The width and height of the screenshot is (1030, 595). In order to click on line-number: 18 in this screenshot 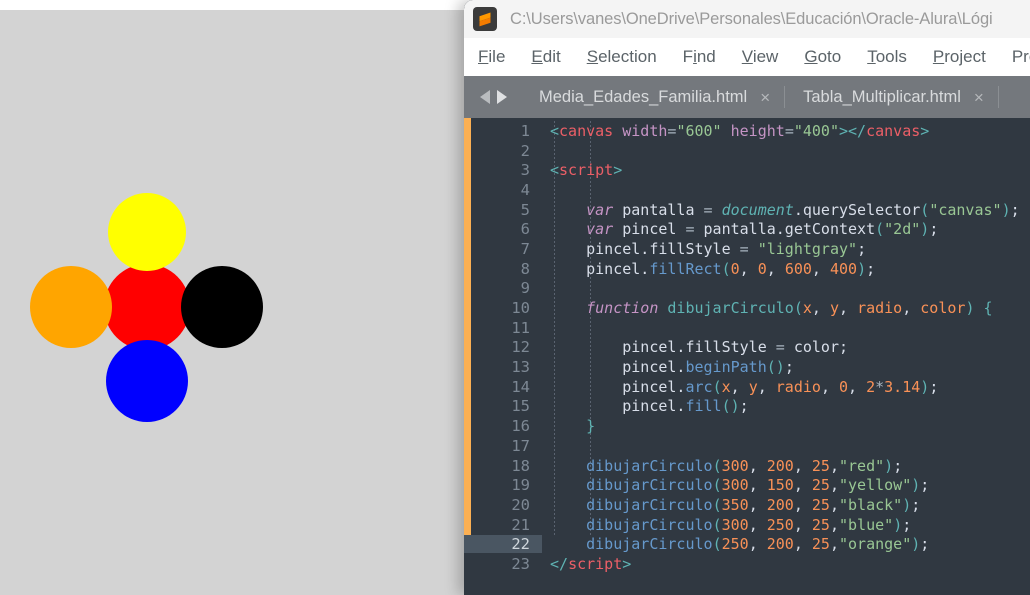, I will do `click(520, 465)`.